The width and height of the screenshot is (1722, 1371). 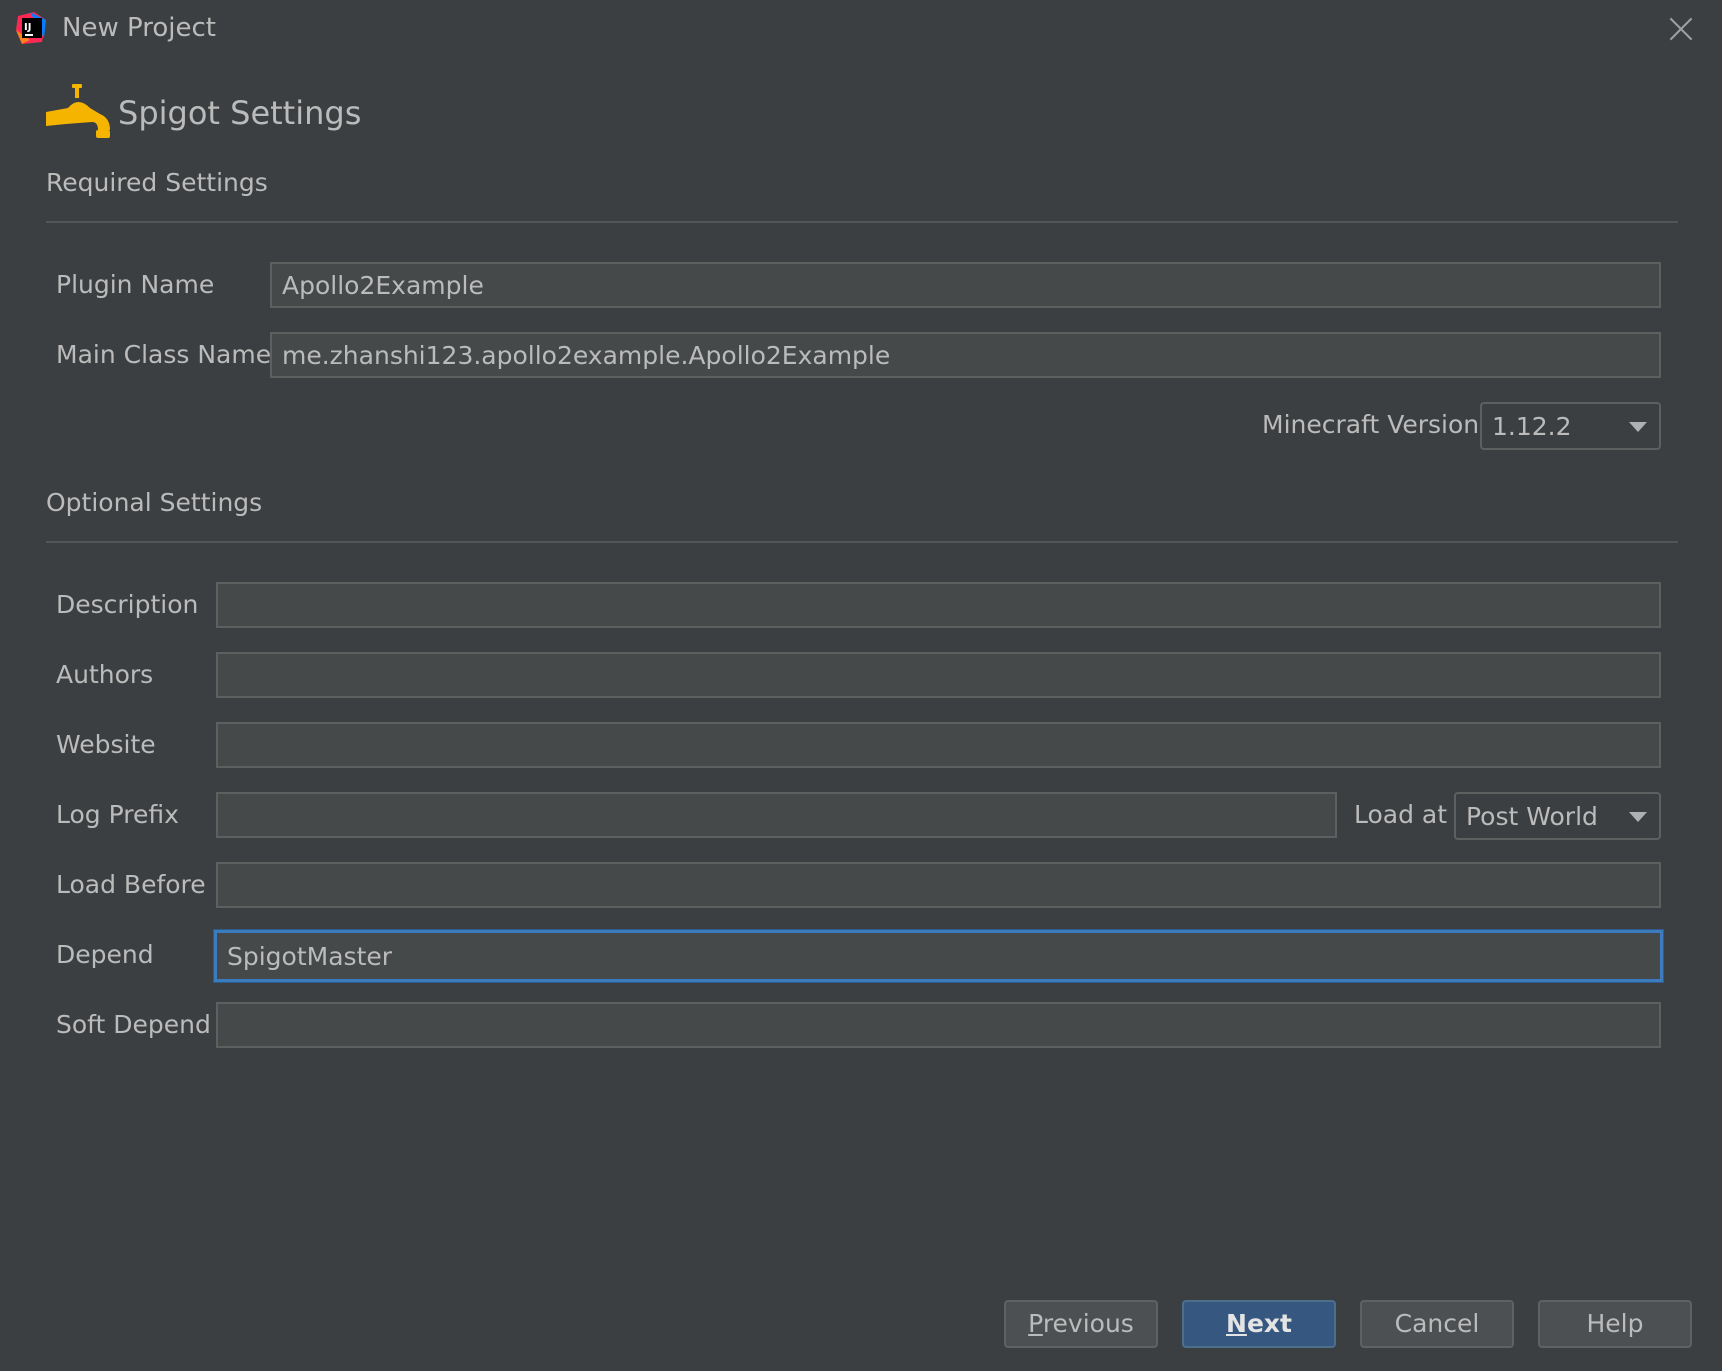 What do you see at coordinates (965, 355) in the screenshot?
I see `main-class-input` at bounding box center [965, 355].